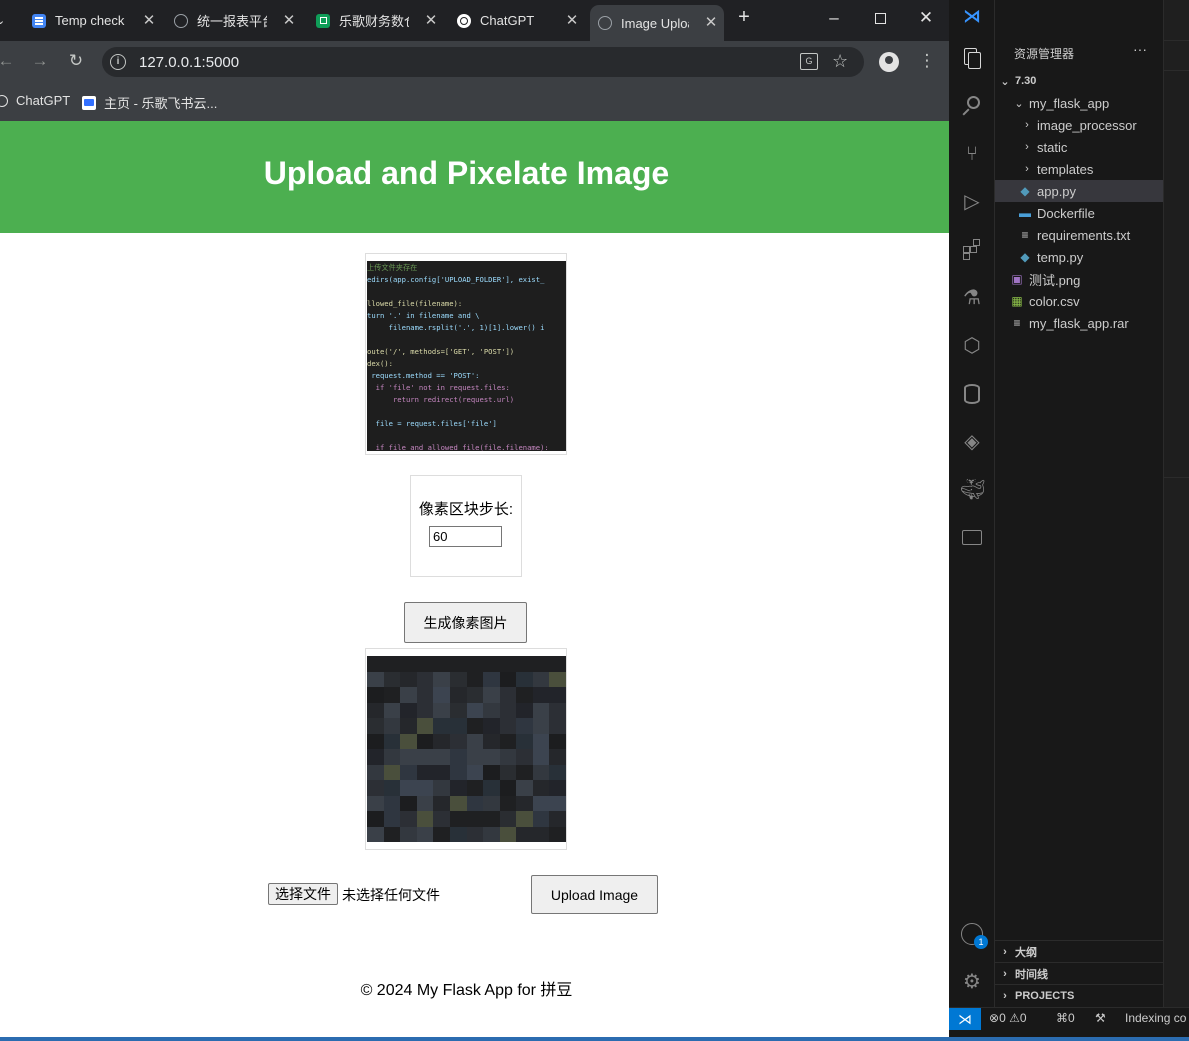 This screenshot has height=1041, width=1189. Describe the element at coordinates (97, 20) in the screenshot. I see `tab-temp-check: Temp check ✕` at that location.